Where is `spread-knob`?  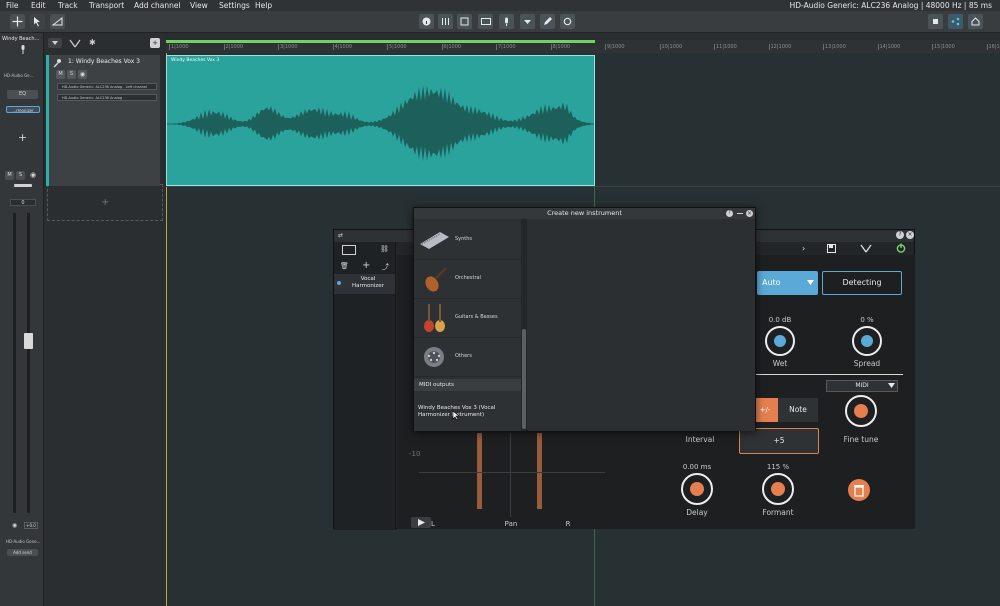 spread-knob is located at coordinates (867, 341).